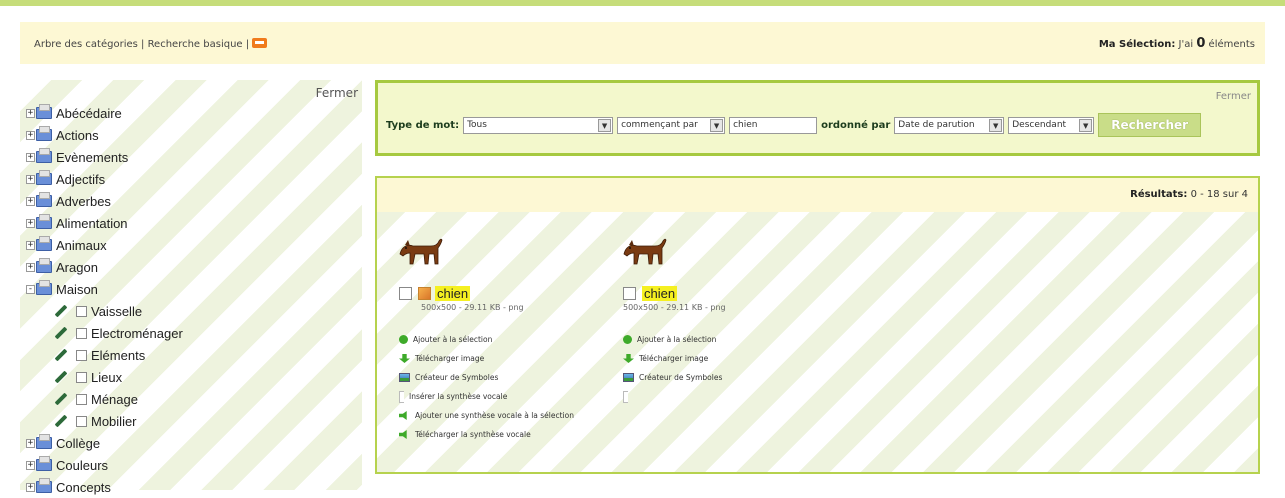 The image size is (1285, 498). I want to click on rss-icon, so click(260, 43).